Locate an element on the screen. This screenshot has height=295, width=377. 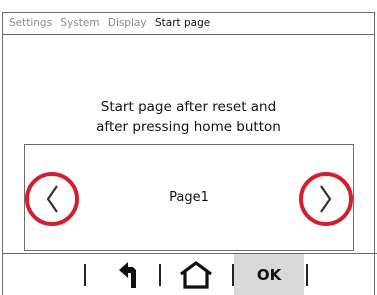
description-line-2: after pressing home button is located at coordinates (188, 127).